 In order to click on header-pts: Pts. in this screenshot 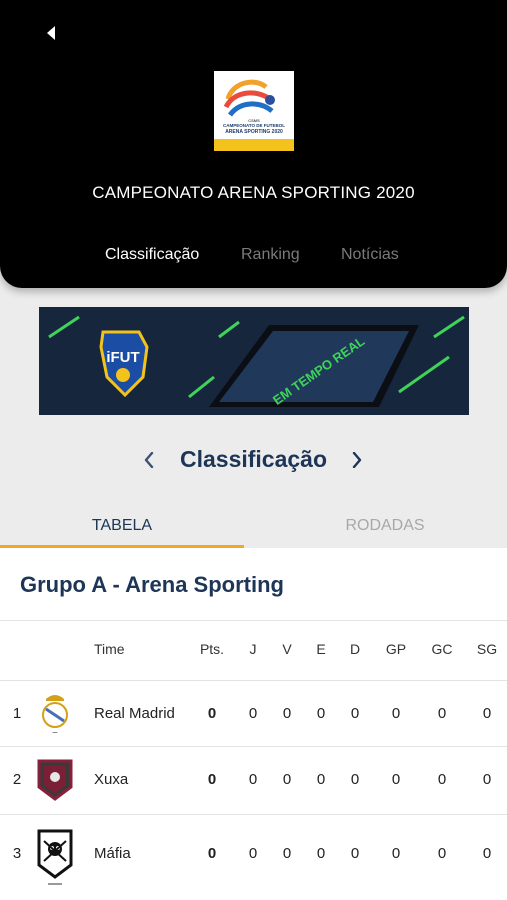, I will do `click(212, 649)`.